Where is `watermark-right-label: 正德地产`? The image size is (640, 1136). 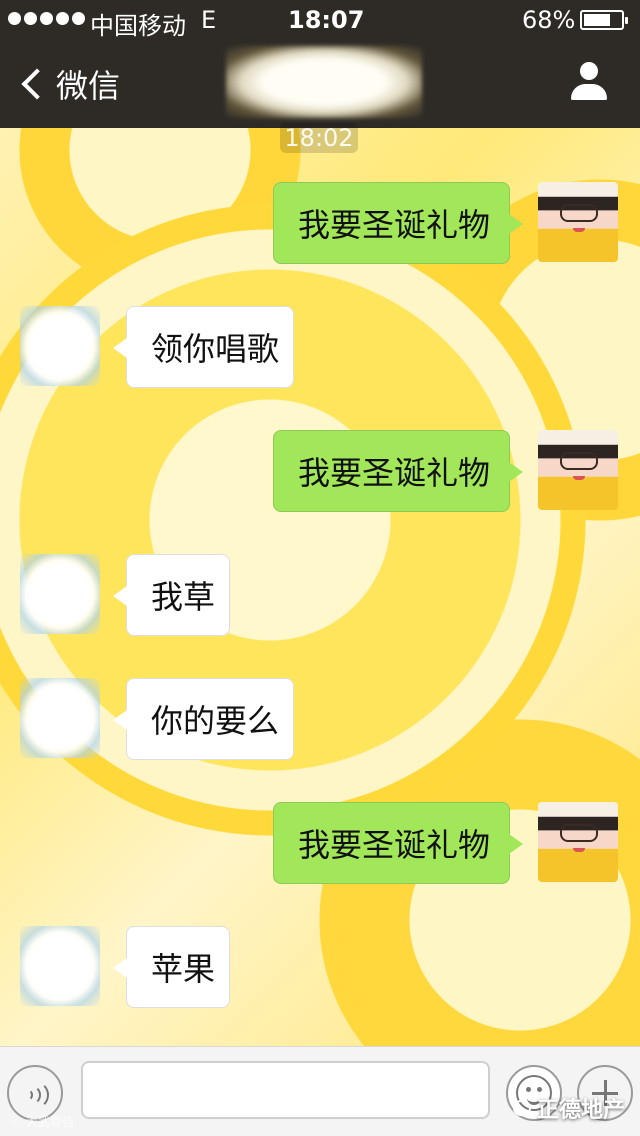
watermark-right-label: 正德地产 is located at coordinates (581, 1110).